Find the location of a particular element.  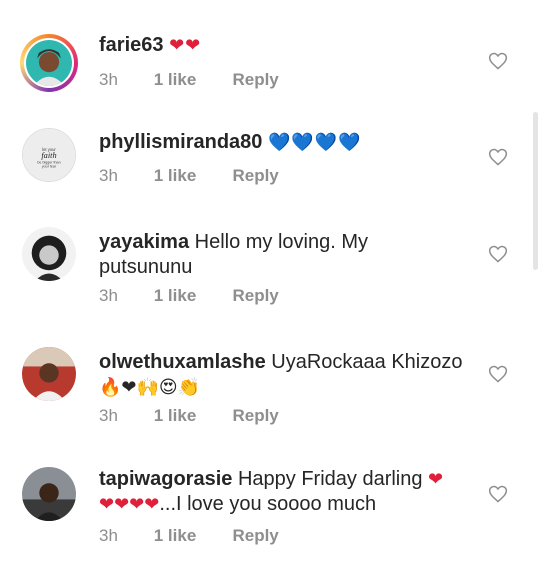

reaction-emojis: 🔥❤🙌😍👏 is located at coordinates (150, 387).